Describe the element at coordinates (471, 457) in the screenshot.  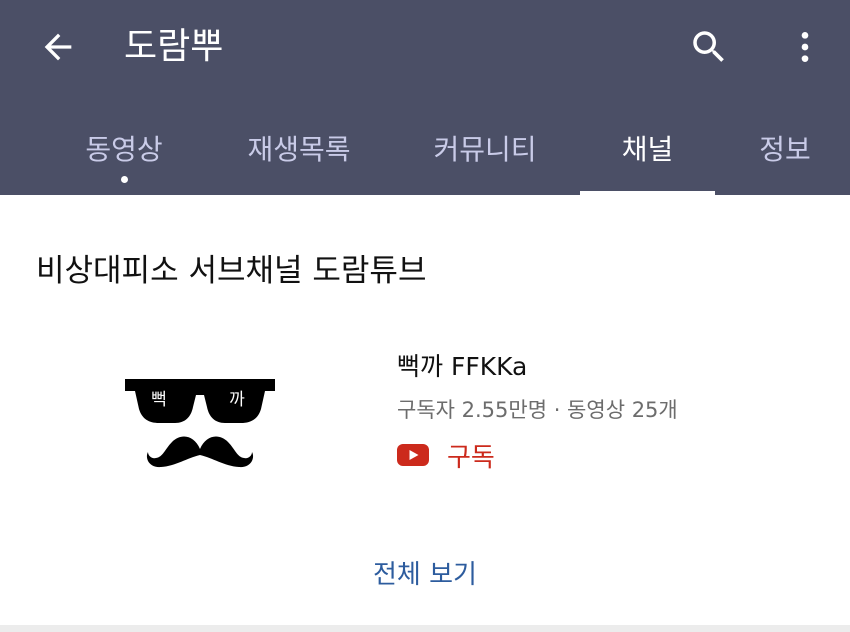
I see `subscribe-label: 구독` at that location.